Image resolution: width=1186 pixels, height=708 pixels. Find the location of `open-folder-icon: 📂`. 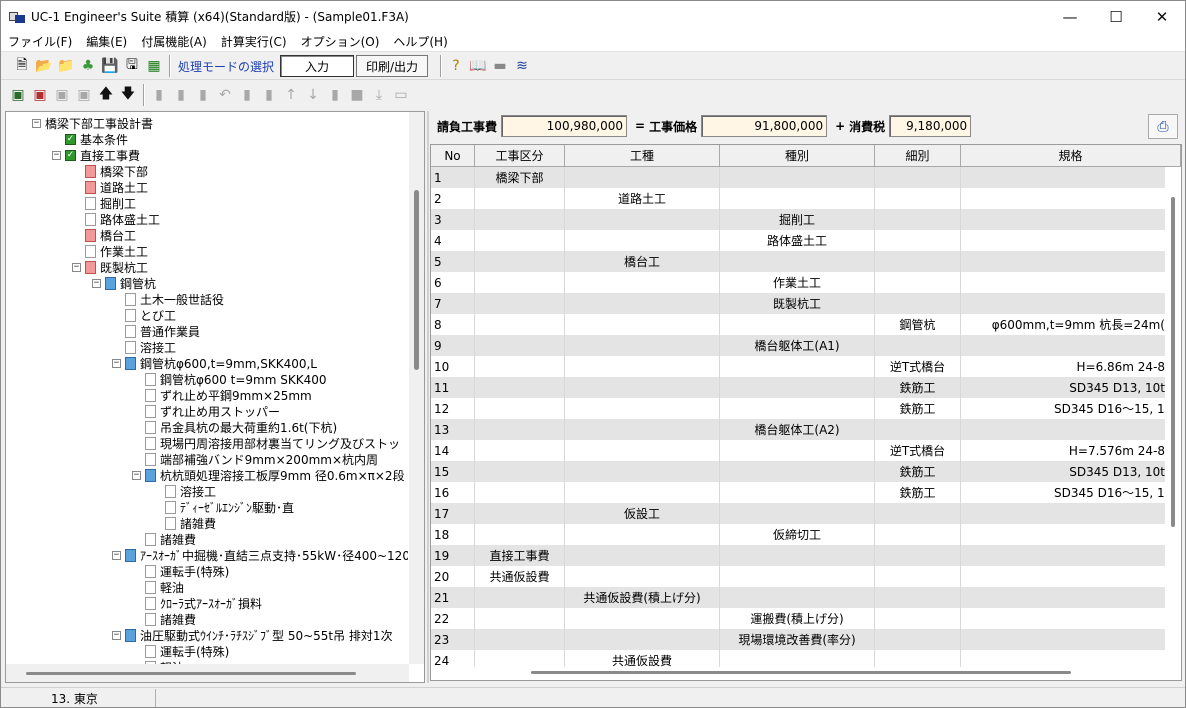

open-folder-icon: 📂 is located at coordinates (44, 66).